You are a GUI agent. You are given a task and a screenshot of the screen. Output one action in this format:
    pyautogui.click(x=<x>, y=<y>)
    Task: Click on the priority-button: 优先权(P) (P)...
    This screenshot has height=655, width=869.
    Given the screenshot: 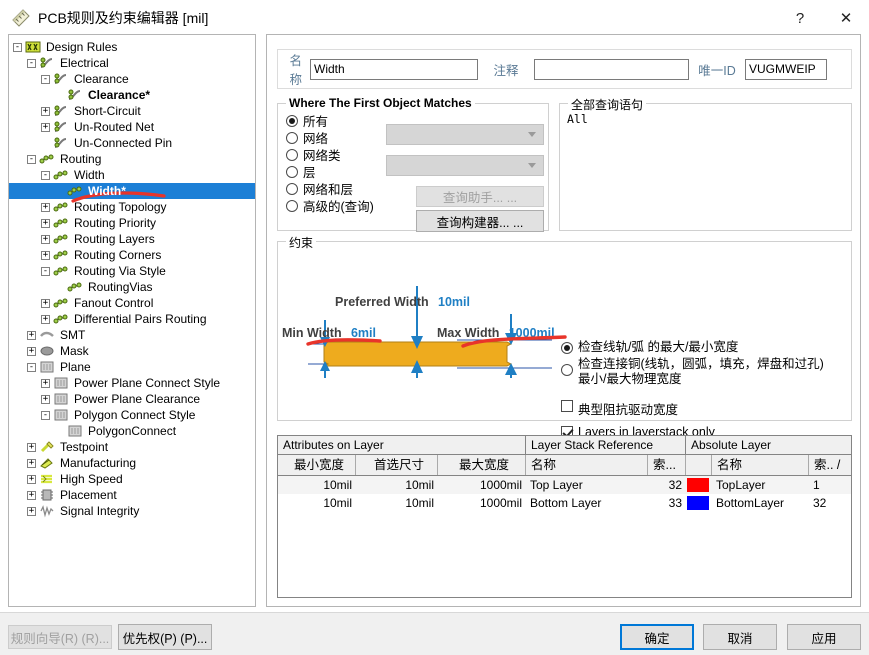 What is the action you would take?
    pyautogui.click(x=165, y=637)
    